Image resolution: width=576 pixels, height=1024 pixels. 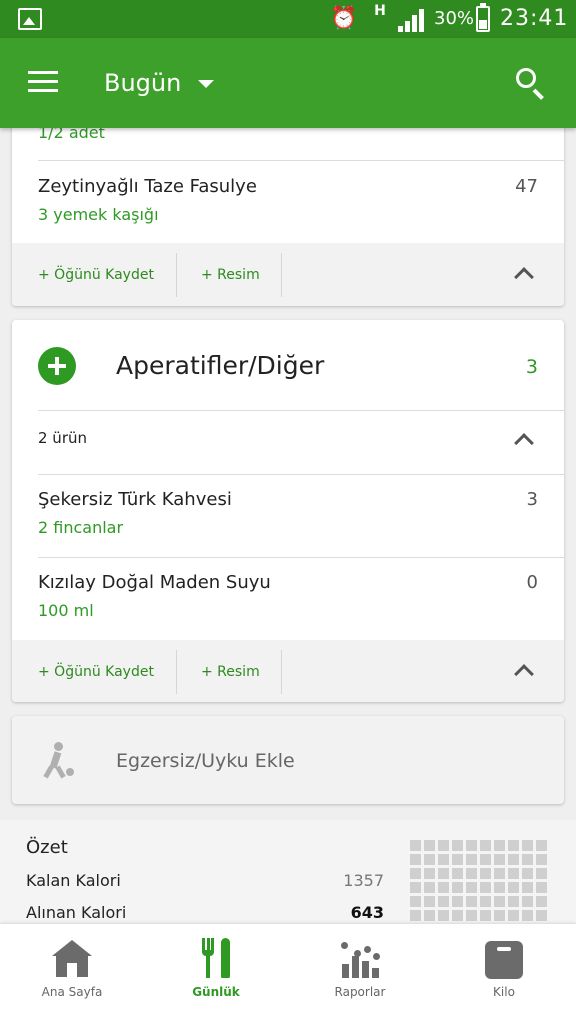 I want to click on hamburger-menu-icon, so click(x=44, y=82).